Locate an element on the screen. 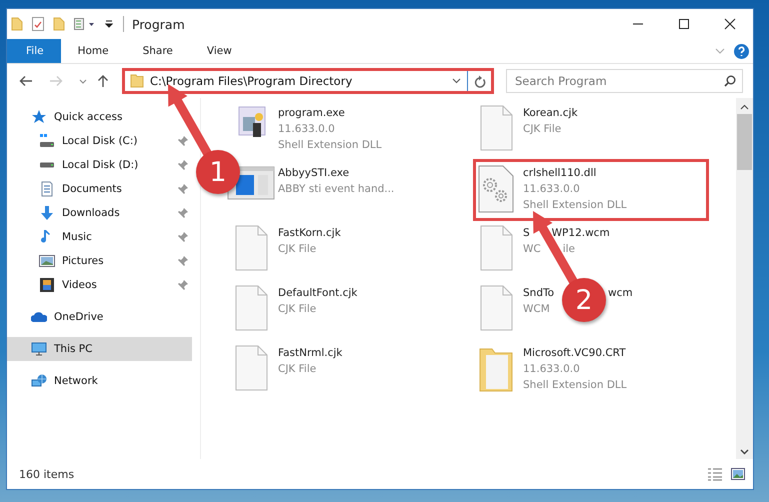 This screenshot has width=769, height=502. ribbon-tab: View is located at coordinates (219, 51).